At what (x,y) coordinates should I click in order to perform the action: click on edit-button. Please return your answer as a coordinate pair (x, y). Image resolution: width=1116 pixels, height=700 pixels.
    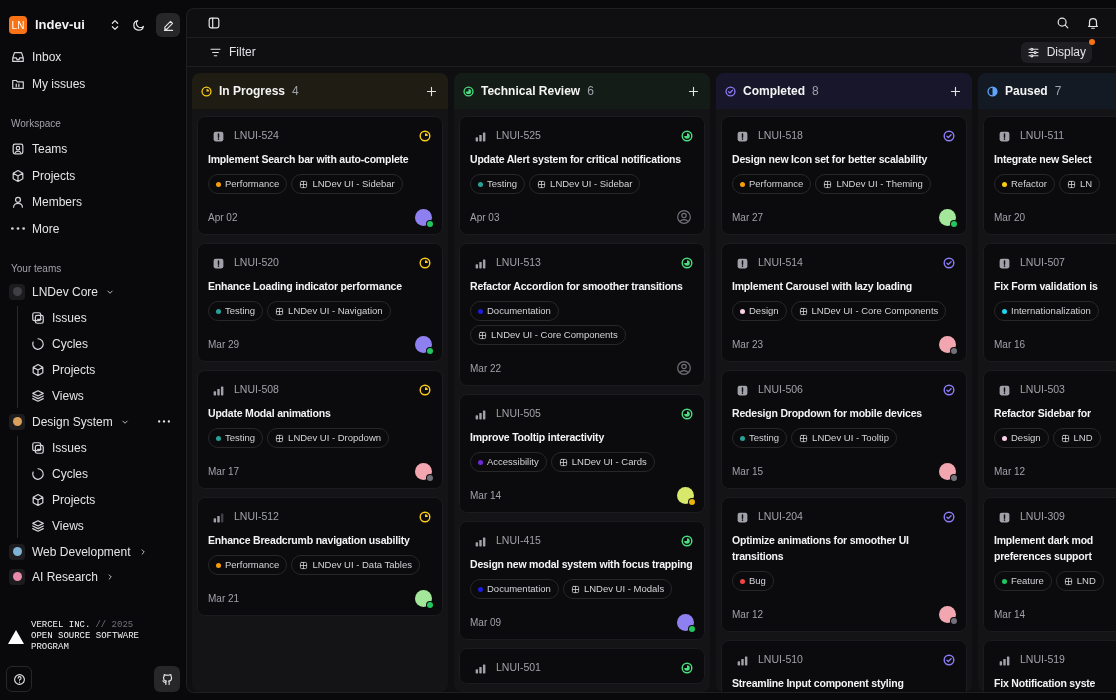
    Looking at the image, I should click on (168, 25).